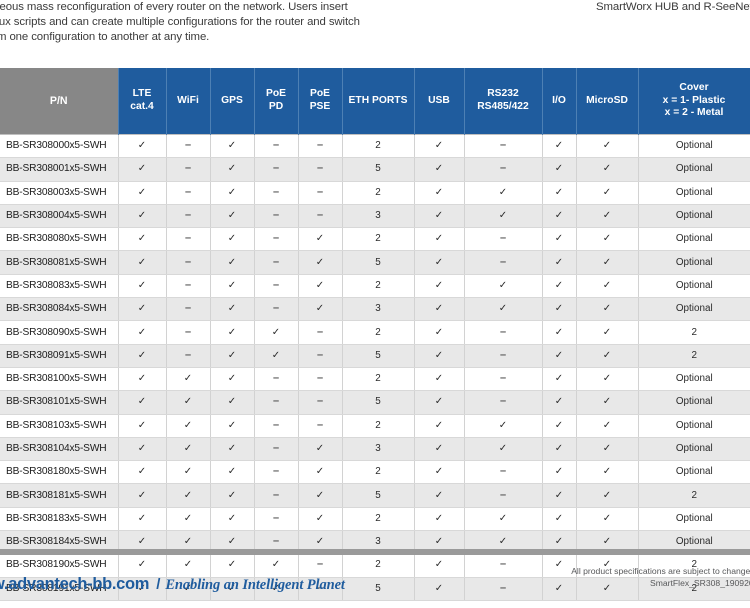 This screenshot has width=750, height=608. I want to click on cell-gps: ✓, so click(232, 286).